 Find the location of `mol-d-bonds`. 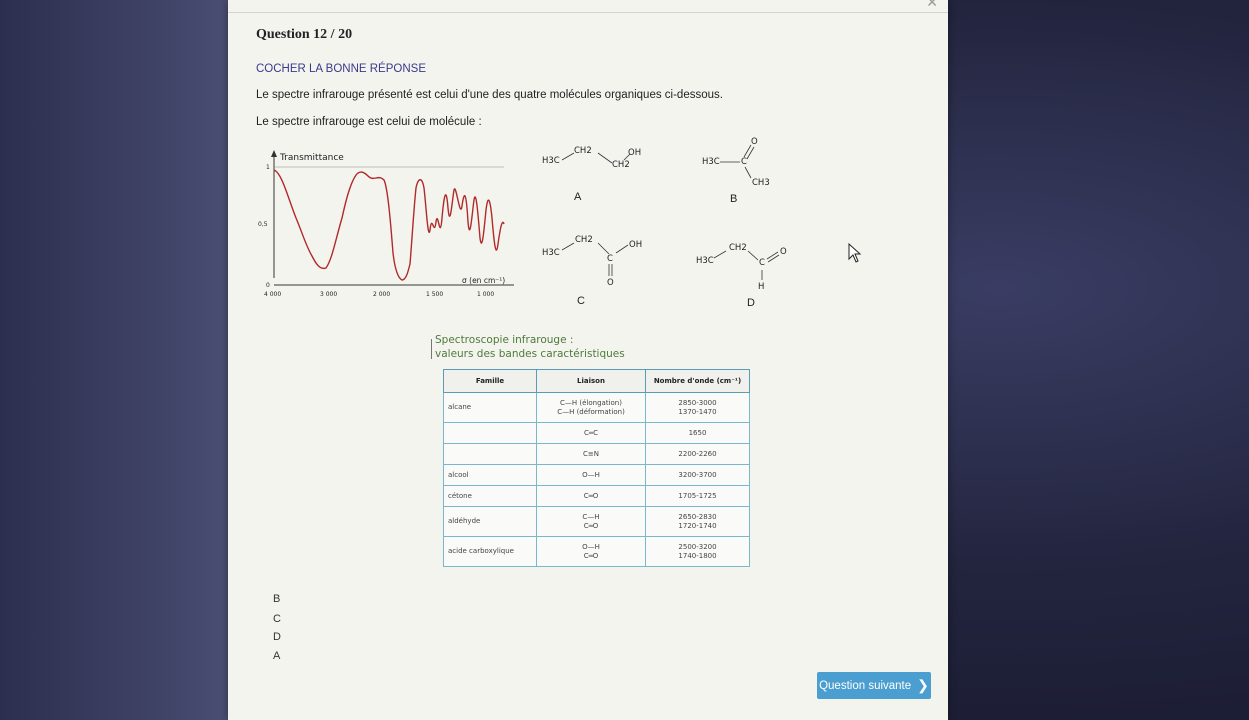

mol-d-bonds is located at coordinates (746, 265).